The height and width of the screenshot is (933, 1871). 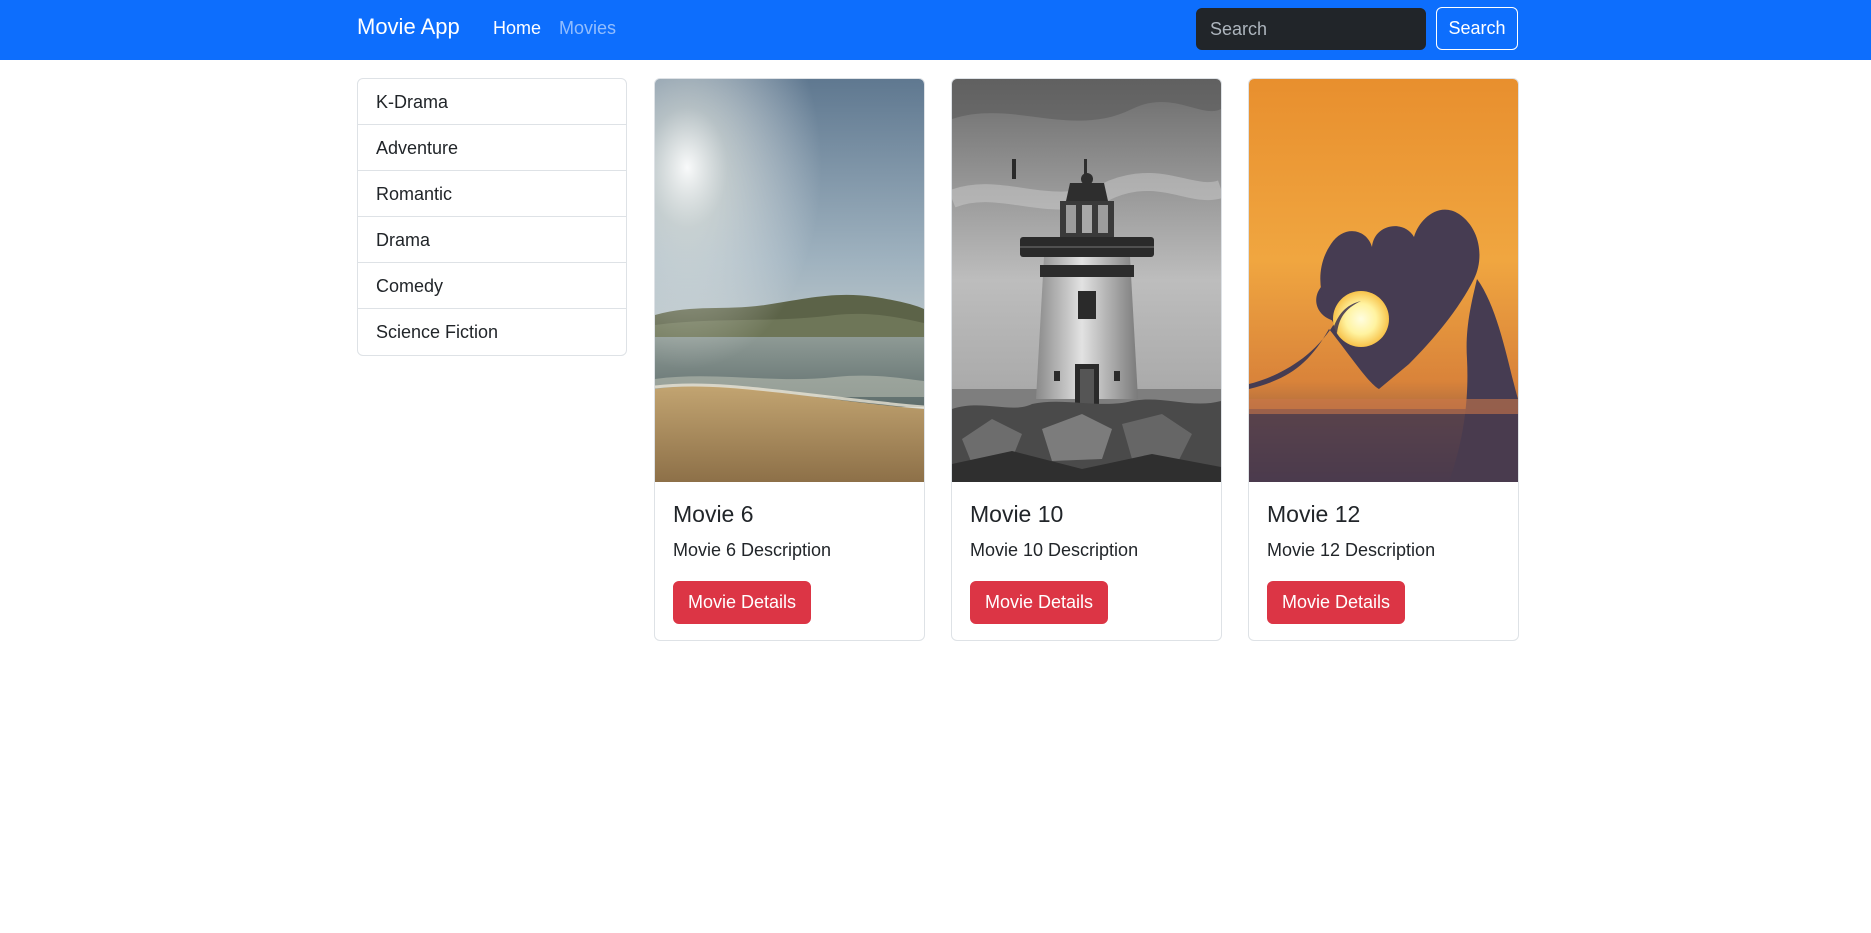 What do you see at coordinates (492, 194) in the screenshot?
I see `category-item-romantic: Romantic` at bounding box center [492, 194].